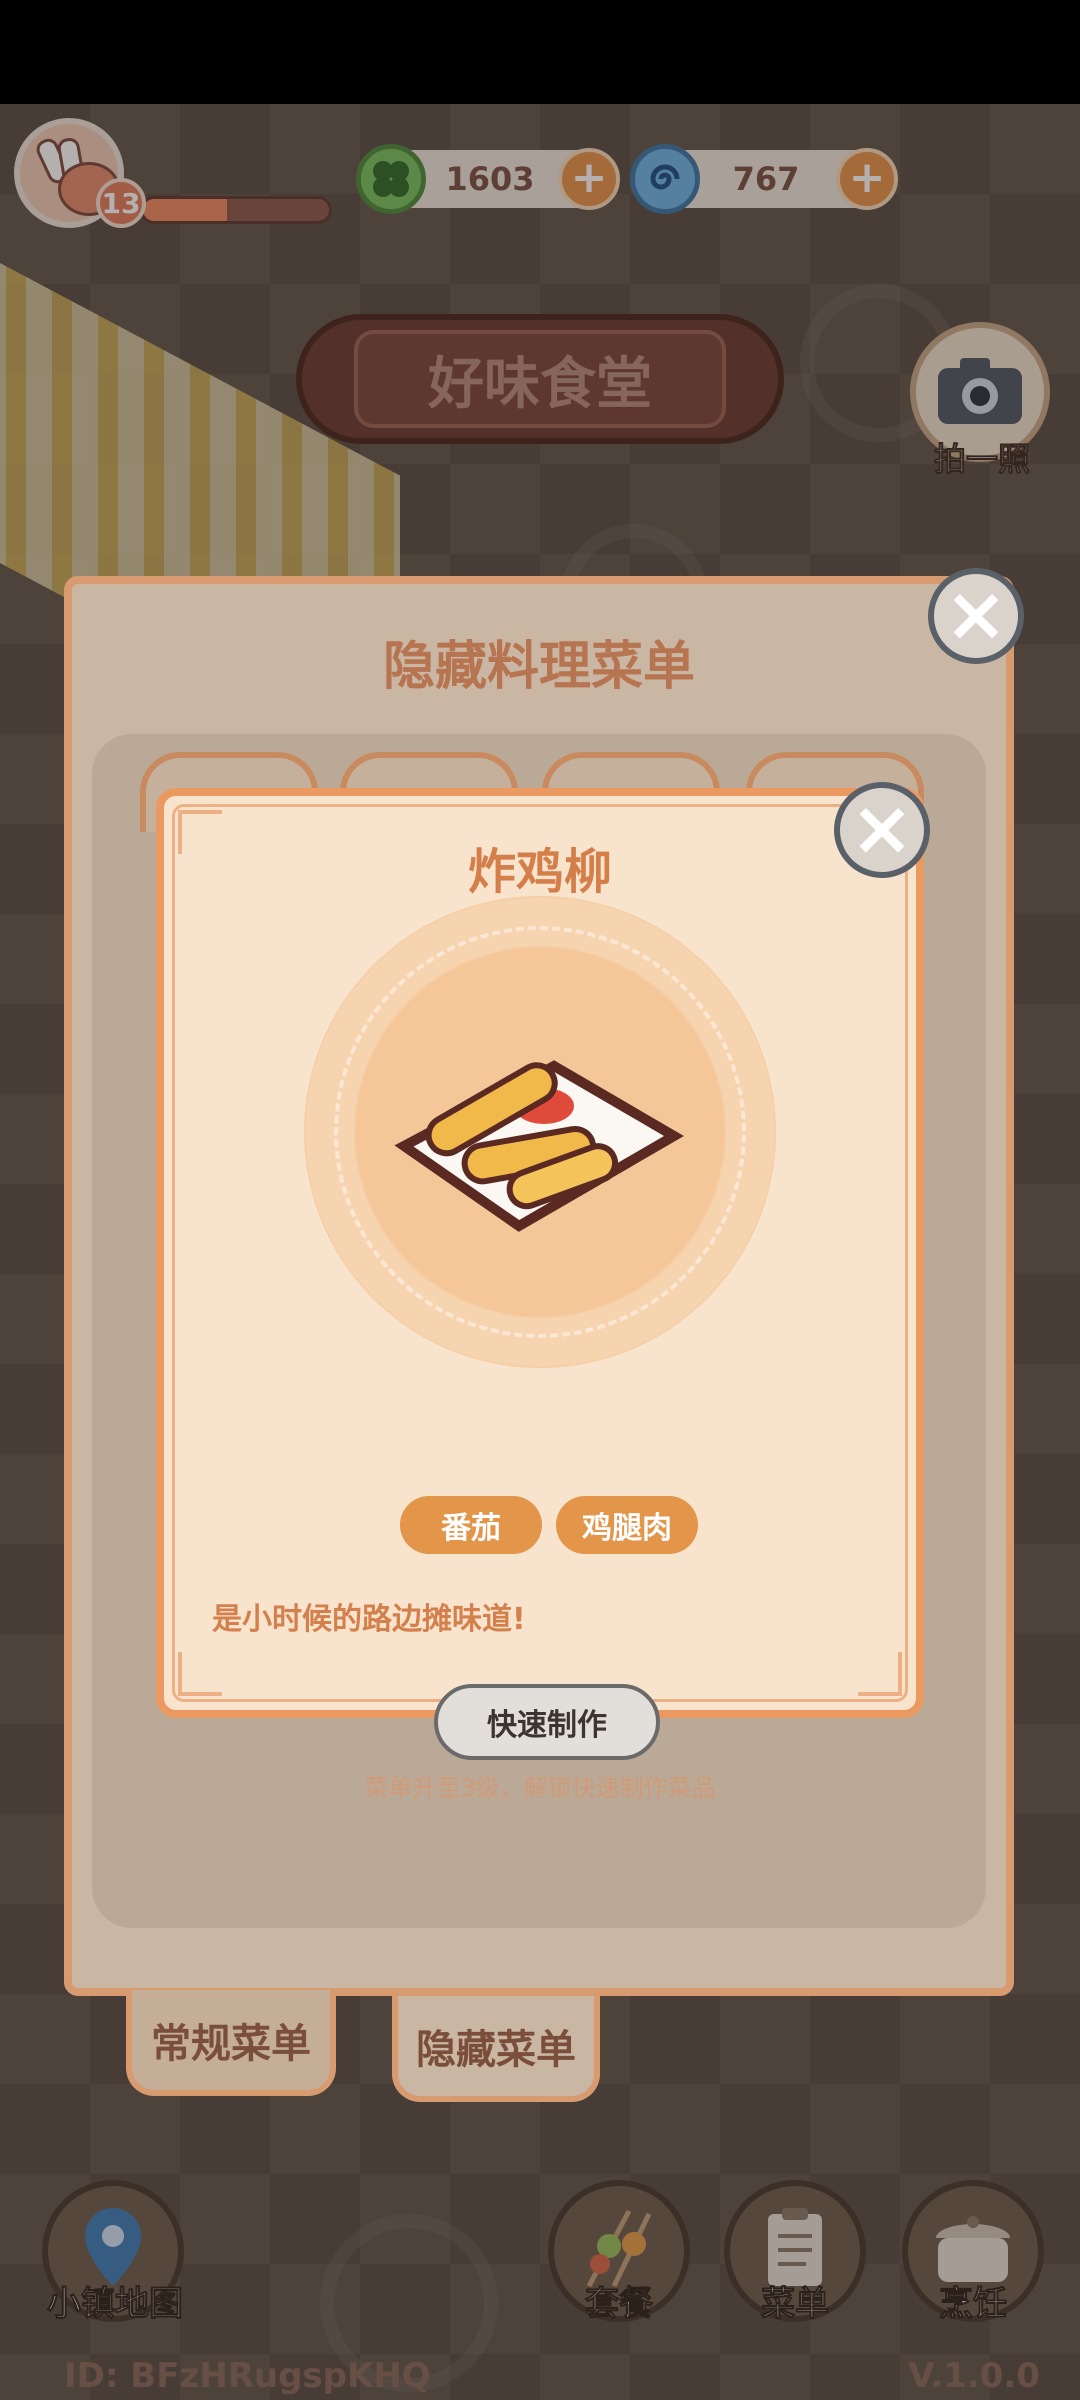 This screenshot has height=2400, width=1080. I want to click on status-bar, so click(540, 52).